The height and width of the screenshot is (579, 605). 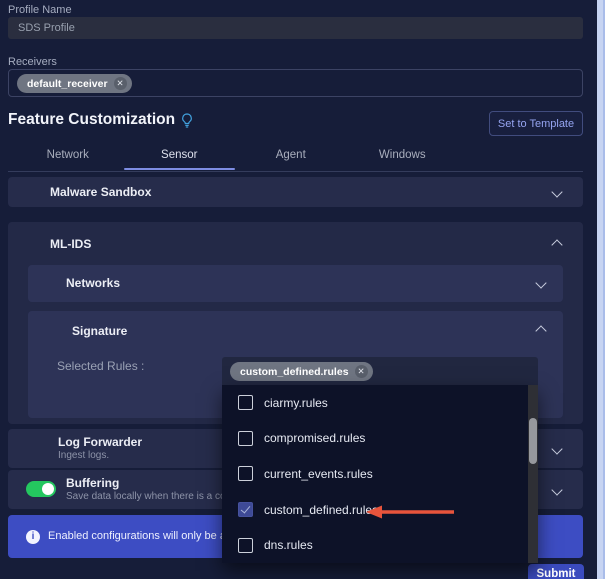 I want to click on rule-option-label: compromised.rules, so click(x=315, y=438).